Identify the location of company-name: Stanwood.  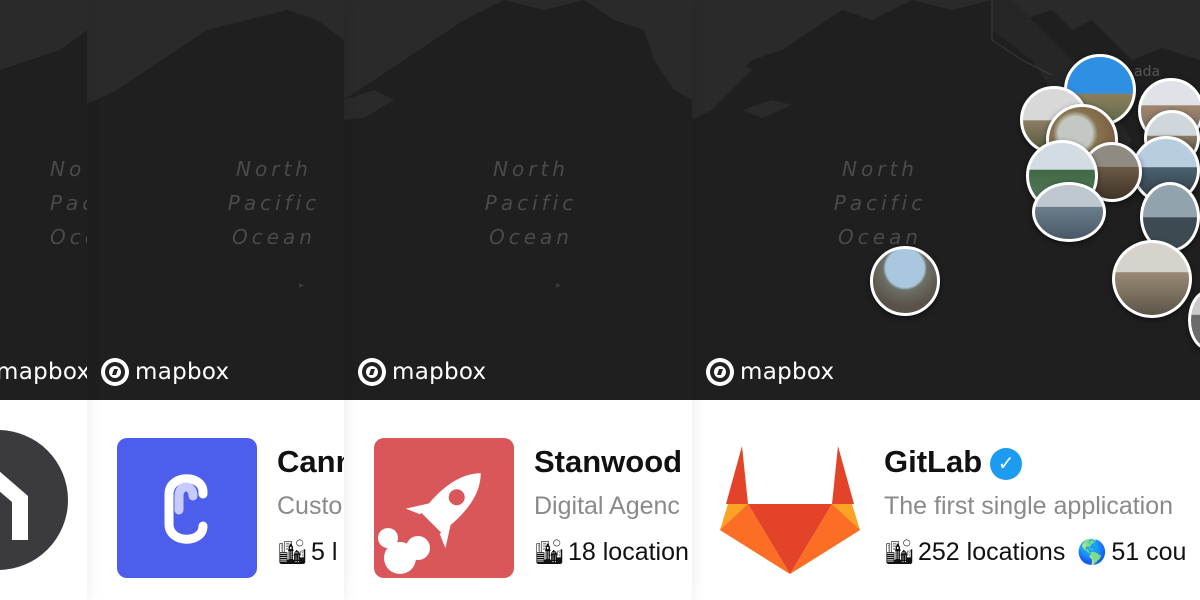
(608, 462).